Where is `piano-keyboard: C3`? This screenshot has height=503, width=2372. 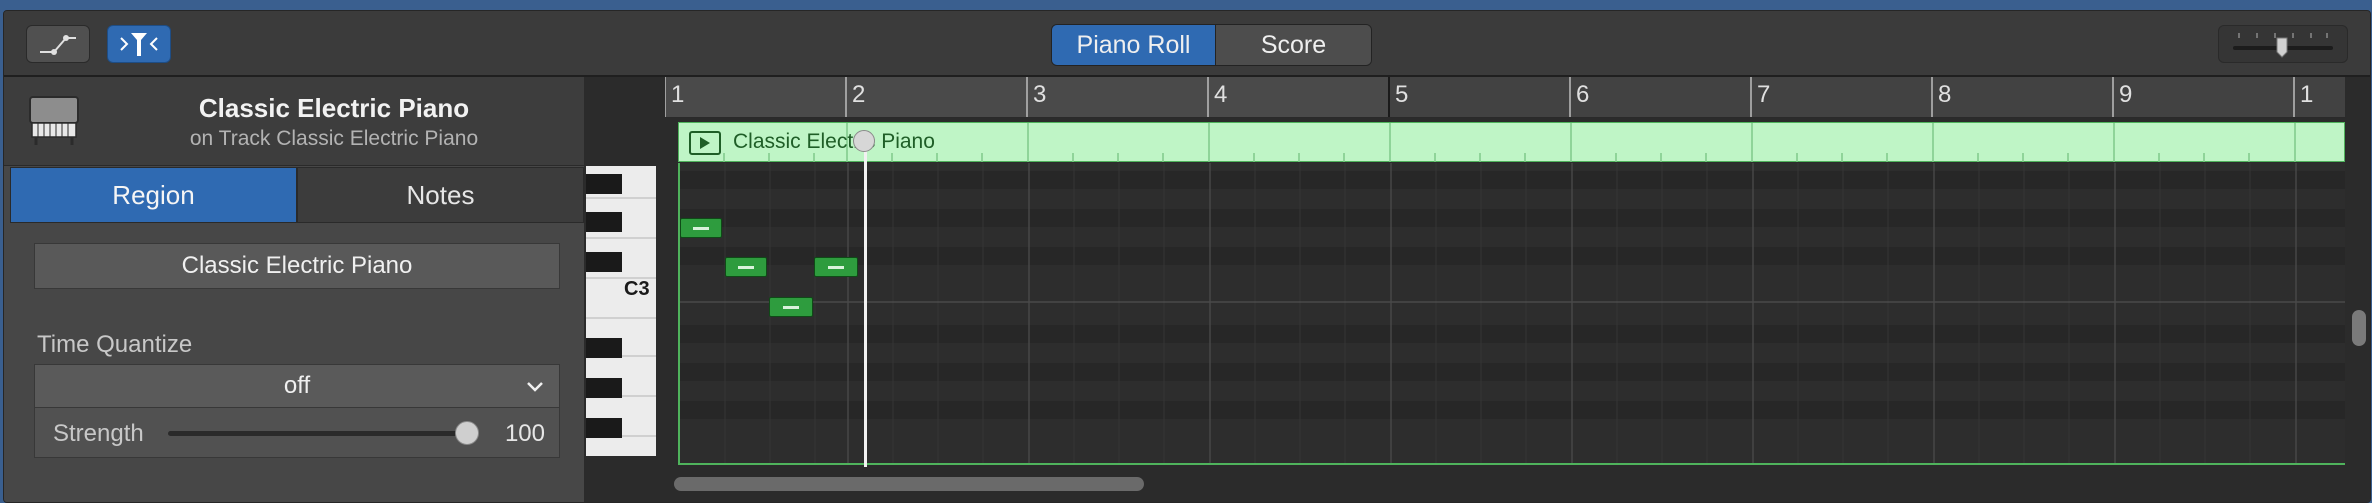
piano-keyboard: C3 is located at coordinates (621, 311).